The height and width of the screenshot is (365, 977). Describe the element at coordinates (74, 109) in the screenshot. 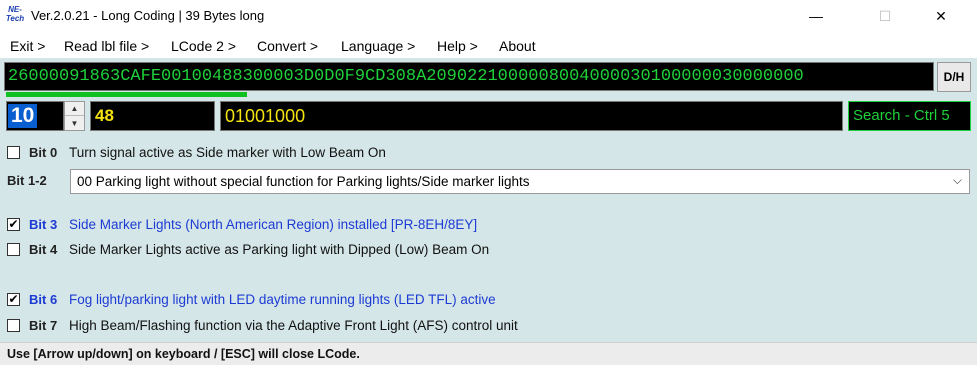

I see `spin-up-icon: ▲` at that location.